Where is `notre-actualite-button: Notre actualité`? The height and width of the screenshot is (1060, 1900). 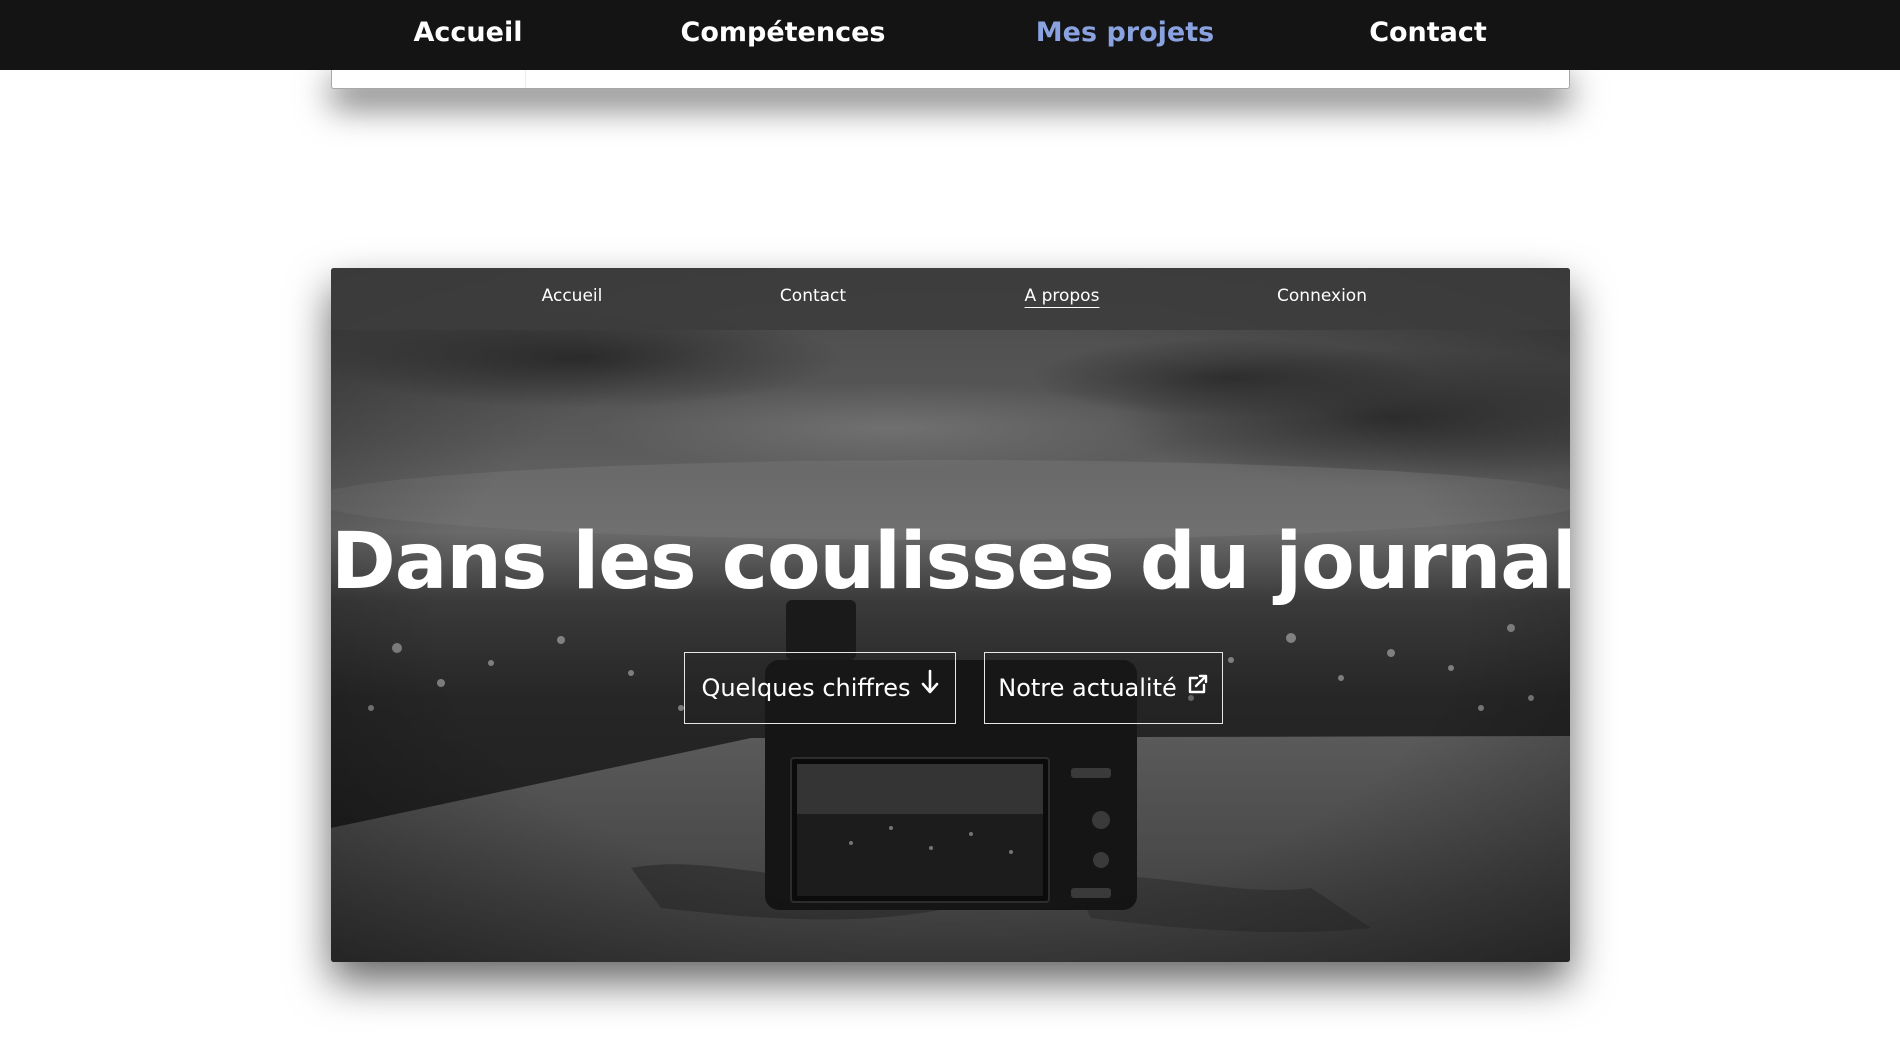 notre-actualite-button: Notre actualité is located at coordinates (1103, 688).